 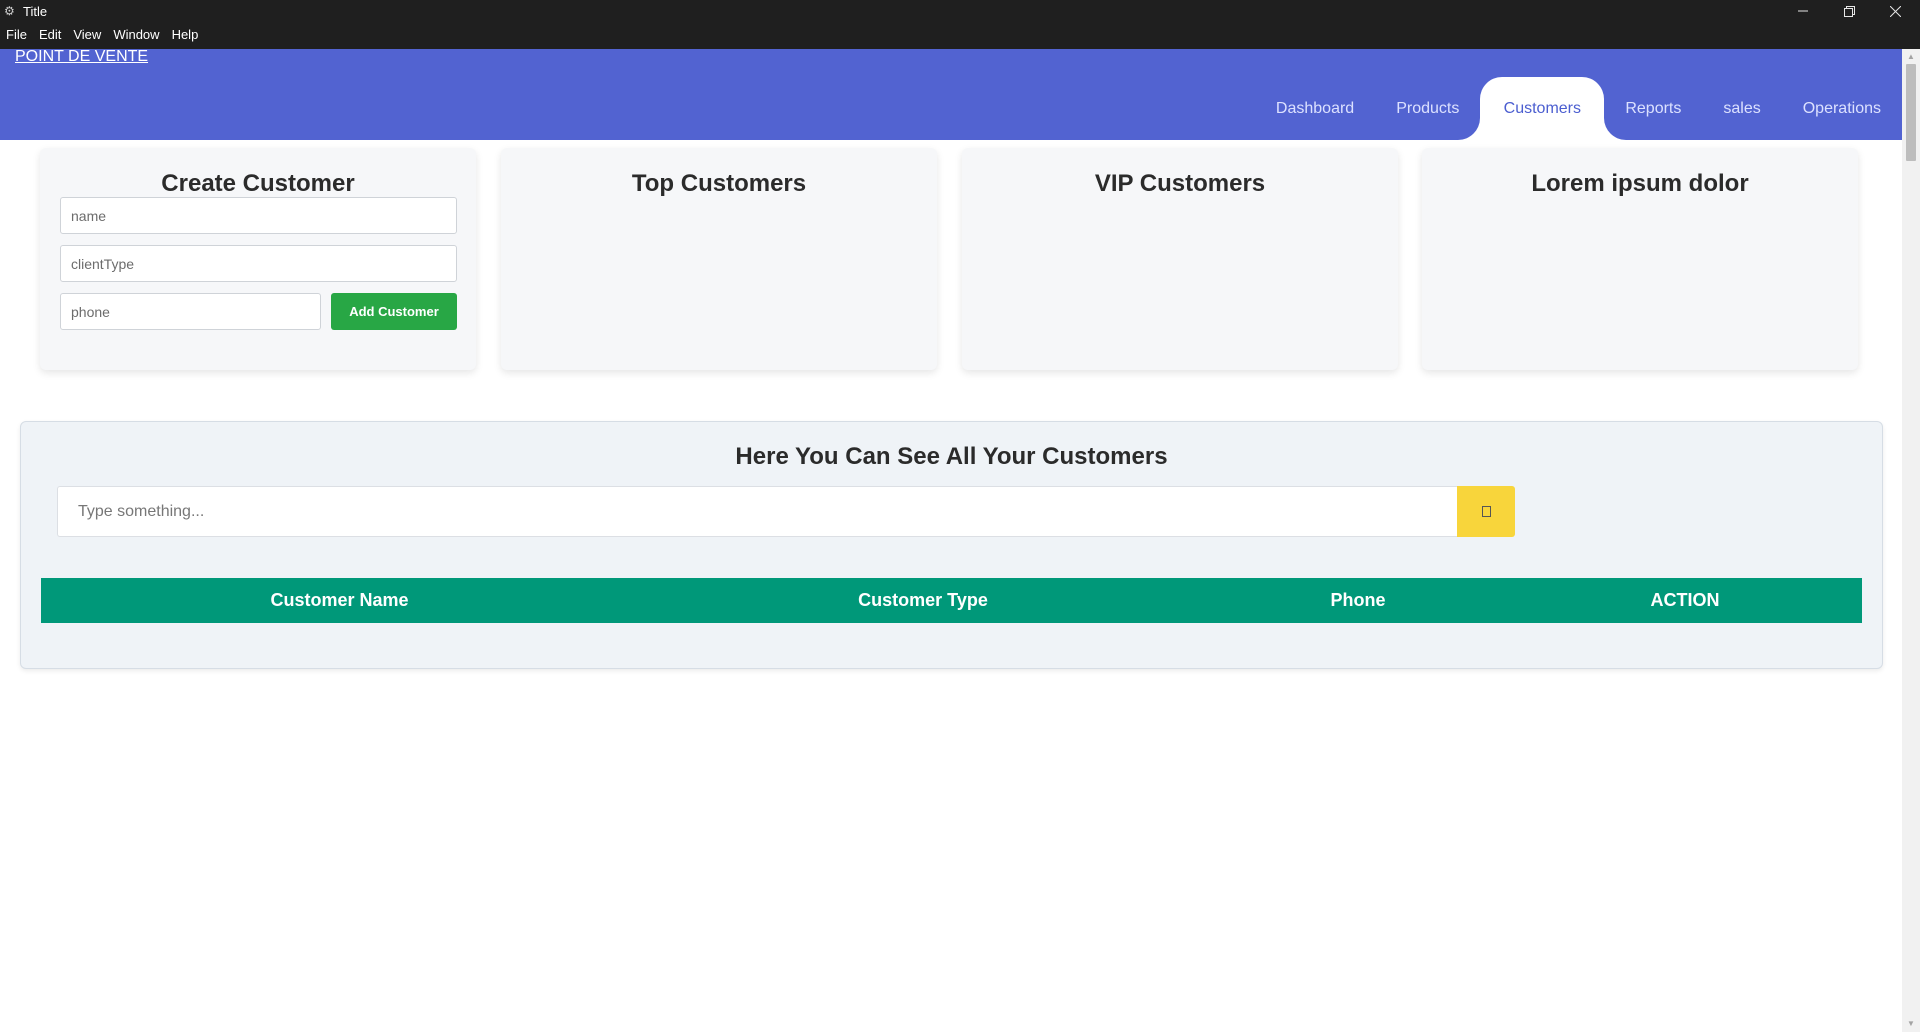 What do you see at coordinates (35, 11) in the screenshot?
I see `window-title: Title` at bounding box center [35, 11].